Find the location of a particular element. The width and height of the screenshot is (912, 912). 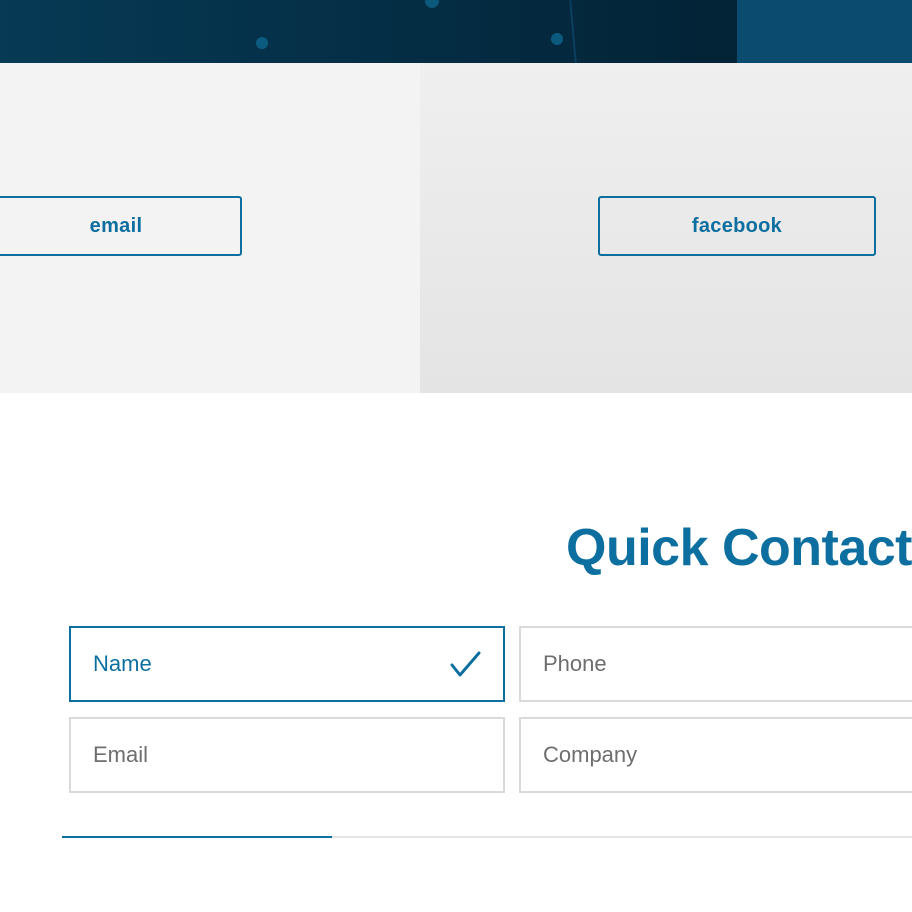

name-field is located at coordinates (287, 664).